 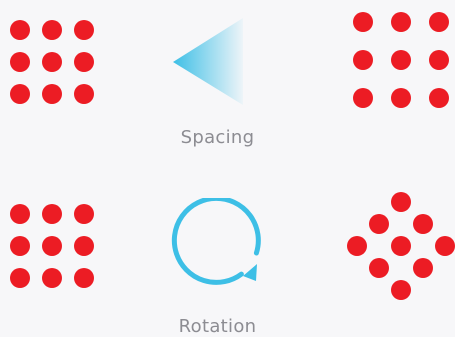 I want to click on caption-rotation: Rotation, so click(x=217, y=326).